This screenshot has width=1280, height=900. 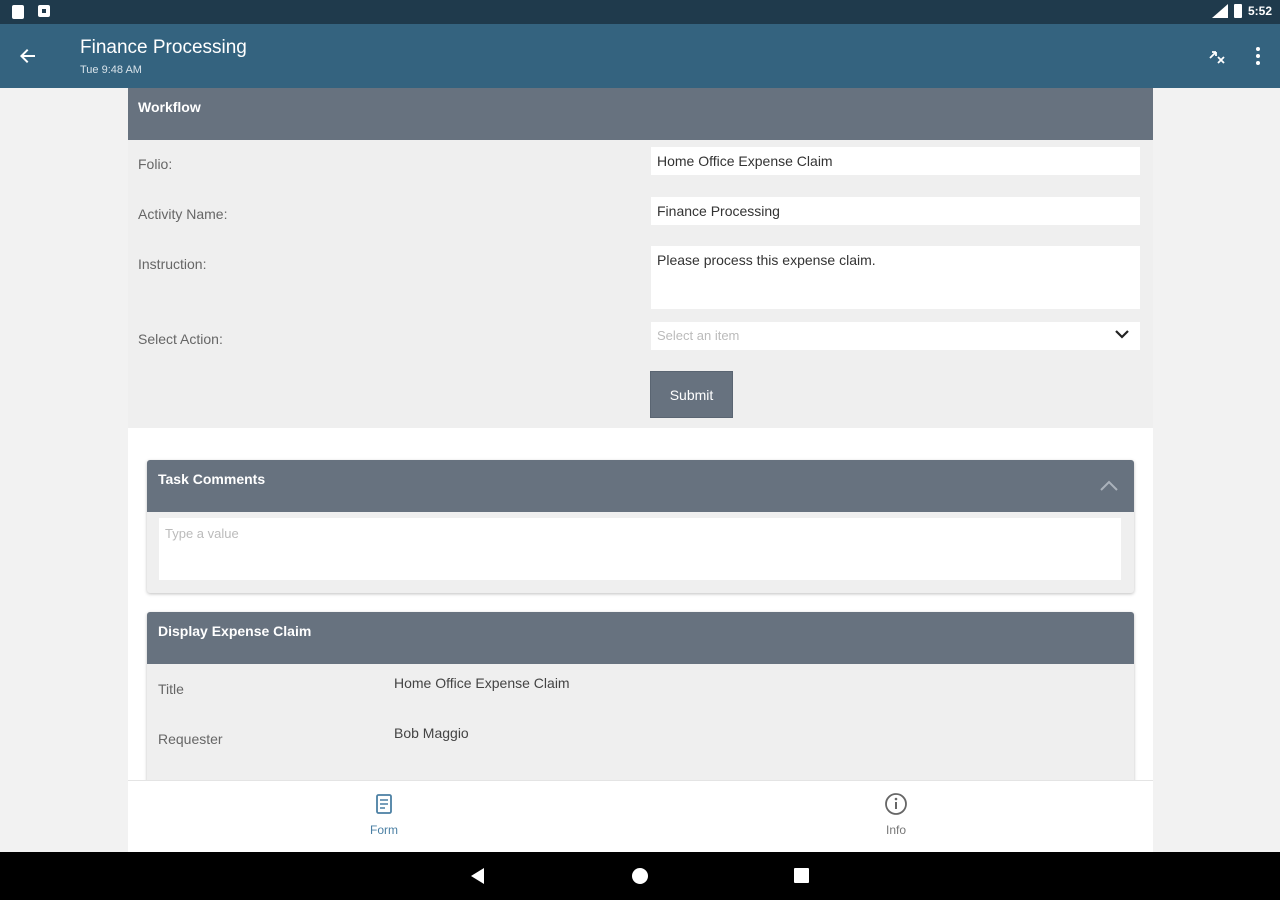 What do you see at coordinates (640, 12) in the screenshot?
I see `status-bar: 5:52` at bounding box center [640, 12].